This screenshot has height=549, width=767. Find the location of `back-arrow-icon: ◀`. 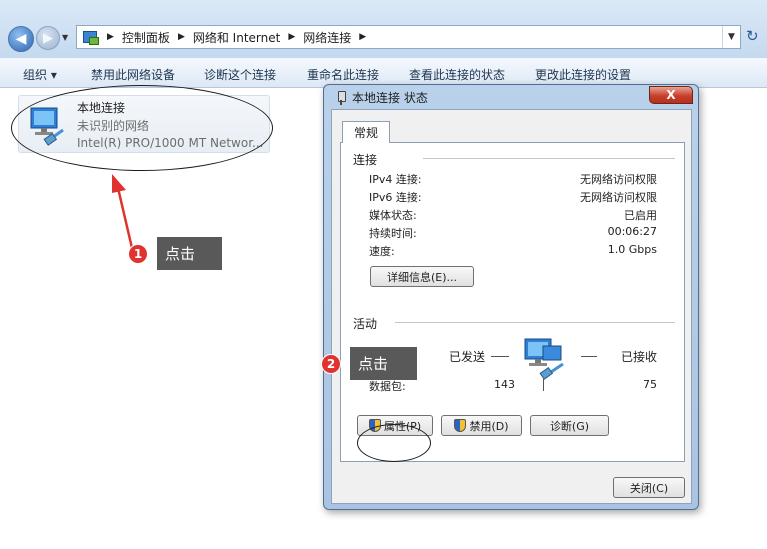

back-arrow-icon: ◀ is located at coordinates (21, 39).